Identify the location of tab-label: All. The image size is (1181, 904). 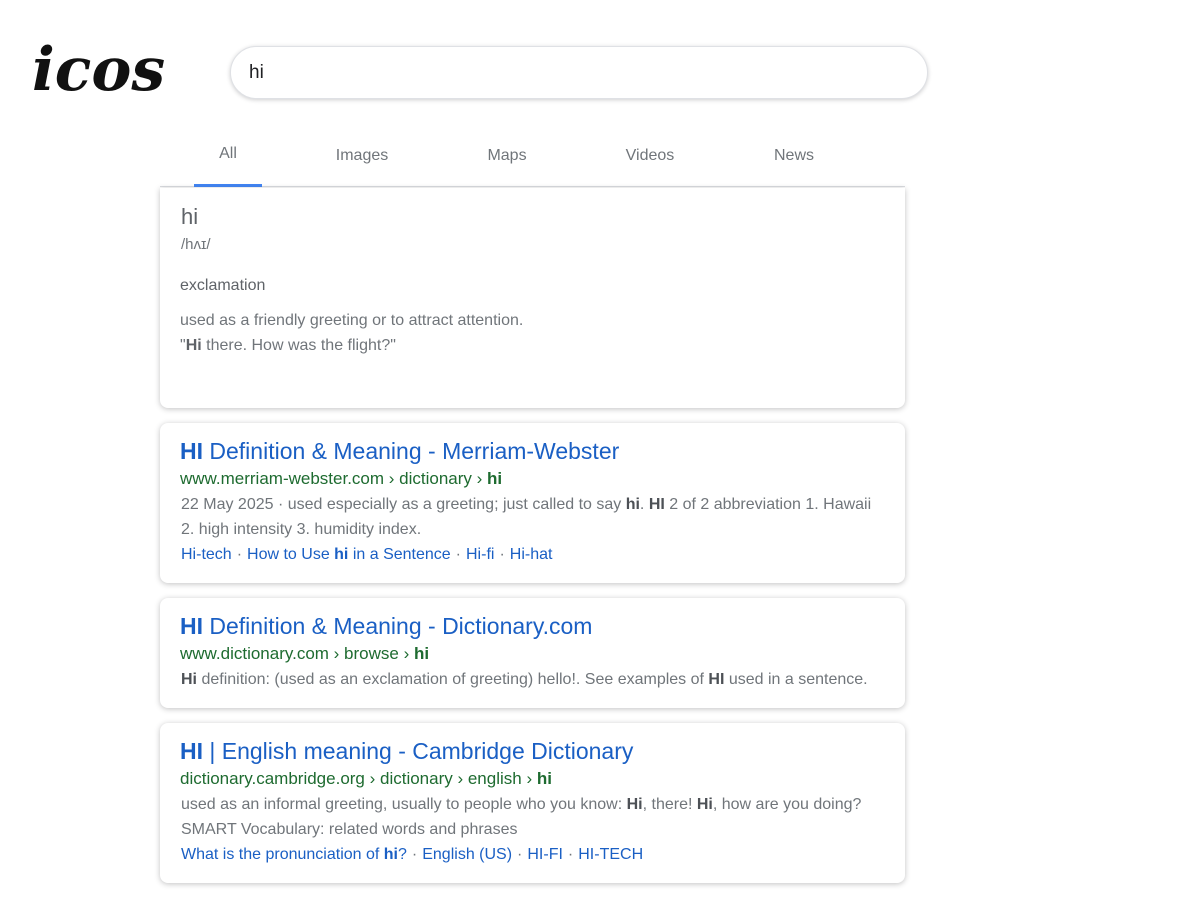
(228, 153).